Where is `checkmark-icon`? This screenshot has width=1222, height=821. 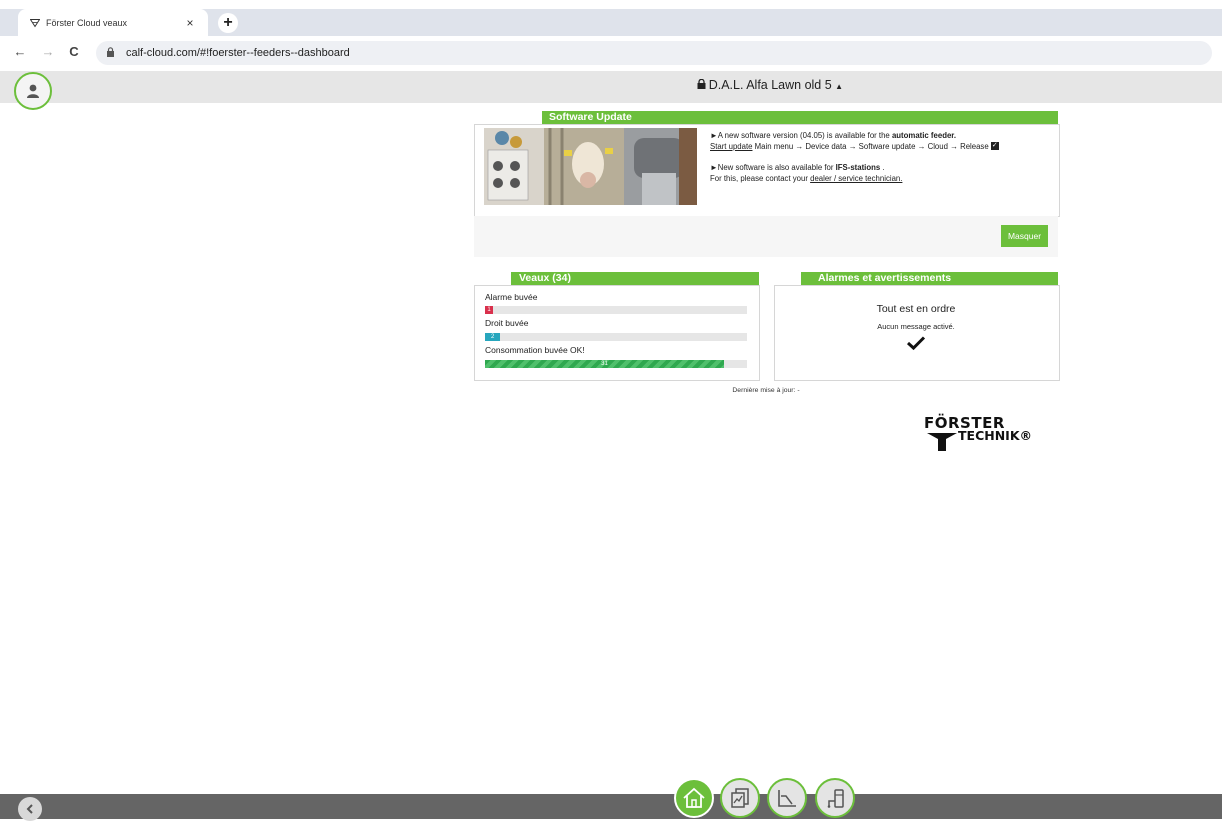
checkmark-icon is located at coordinates (916, 345).